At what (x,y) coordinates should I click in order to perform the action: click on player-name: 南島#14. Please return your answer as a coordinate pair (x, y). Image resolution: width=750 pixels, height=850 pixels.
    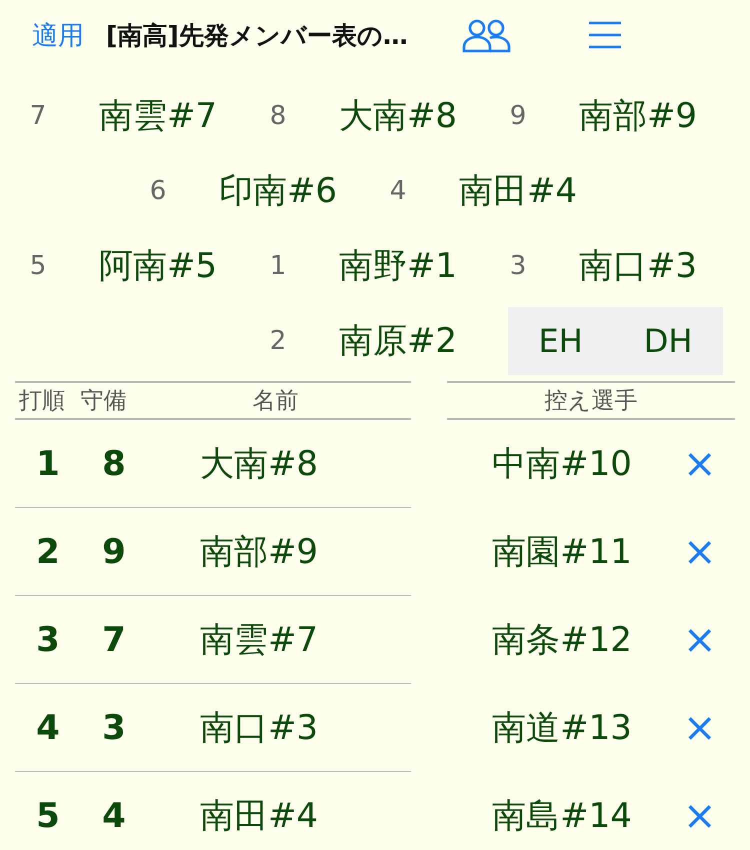
    Looking at the image, I should click on (562, 816).